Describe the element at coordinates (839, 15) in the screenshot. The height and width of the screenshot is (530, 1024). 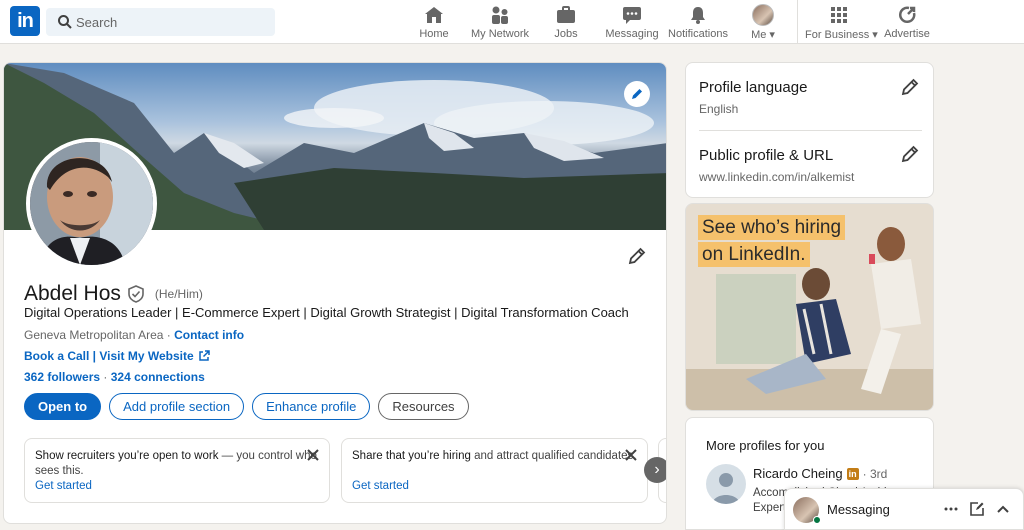
I see `grid-icon` at that location.